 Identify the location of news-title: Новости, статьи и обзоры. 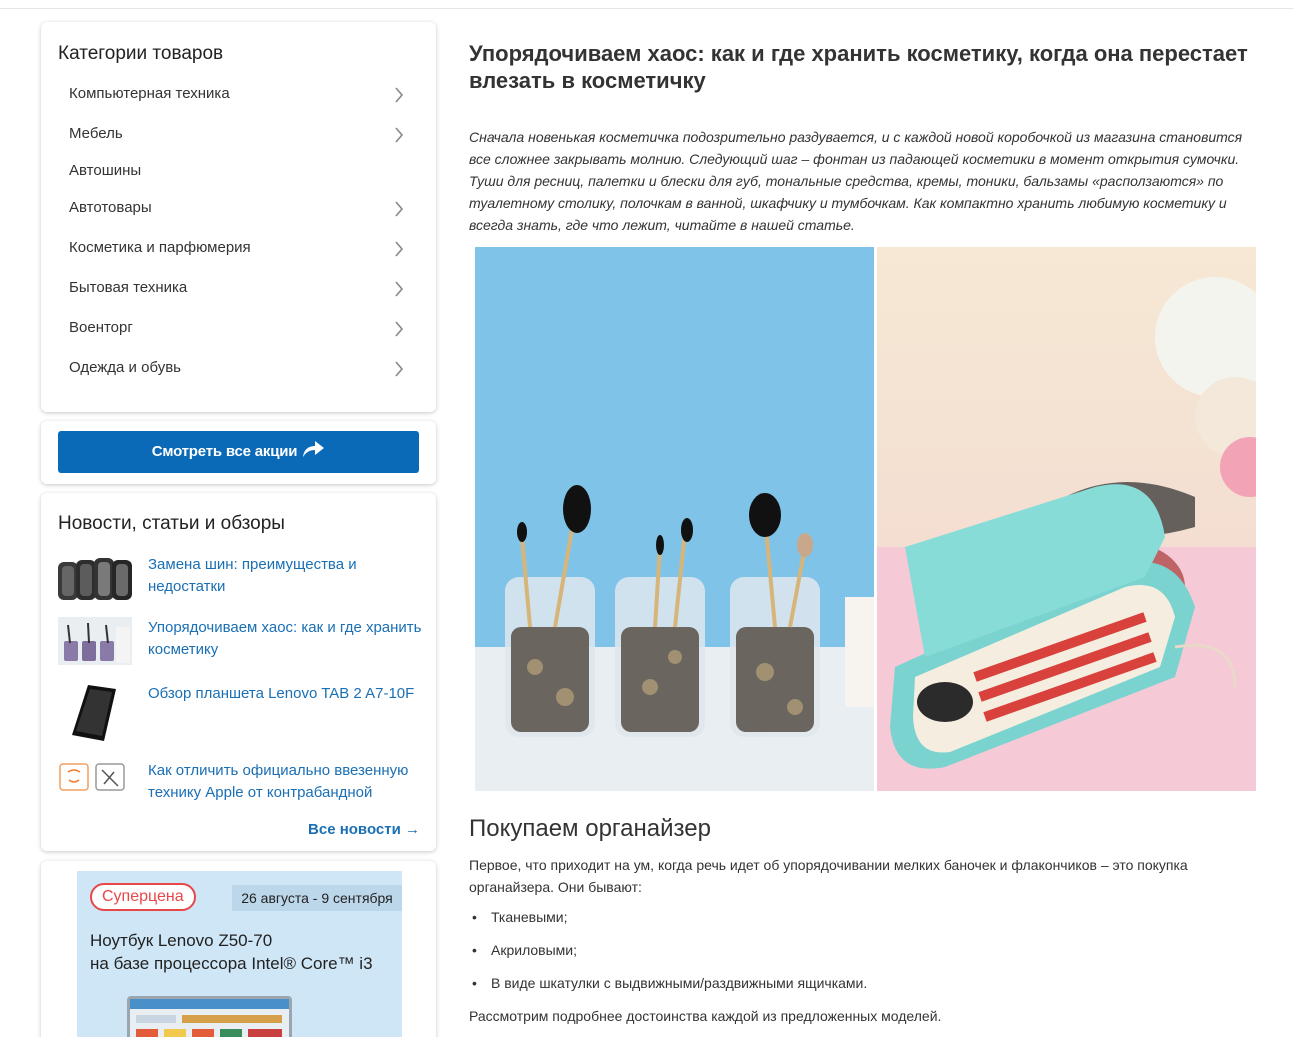
(171, 523).